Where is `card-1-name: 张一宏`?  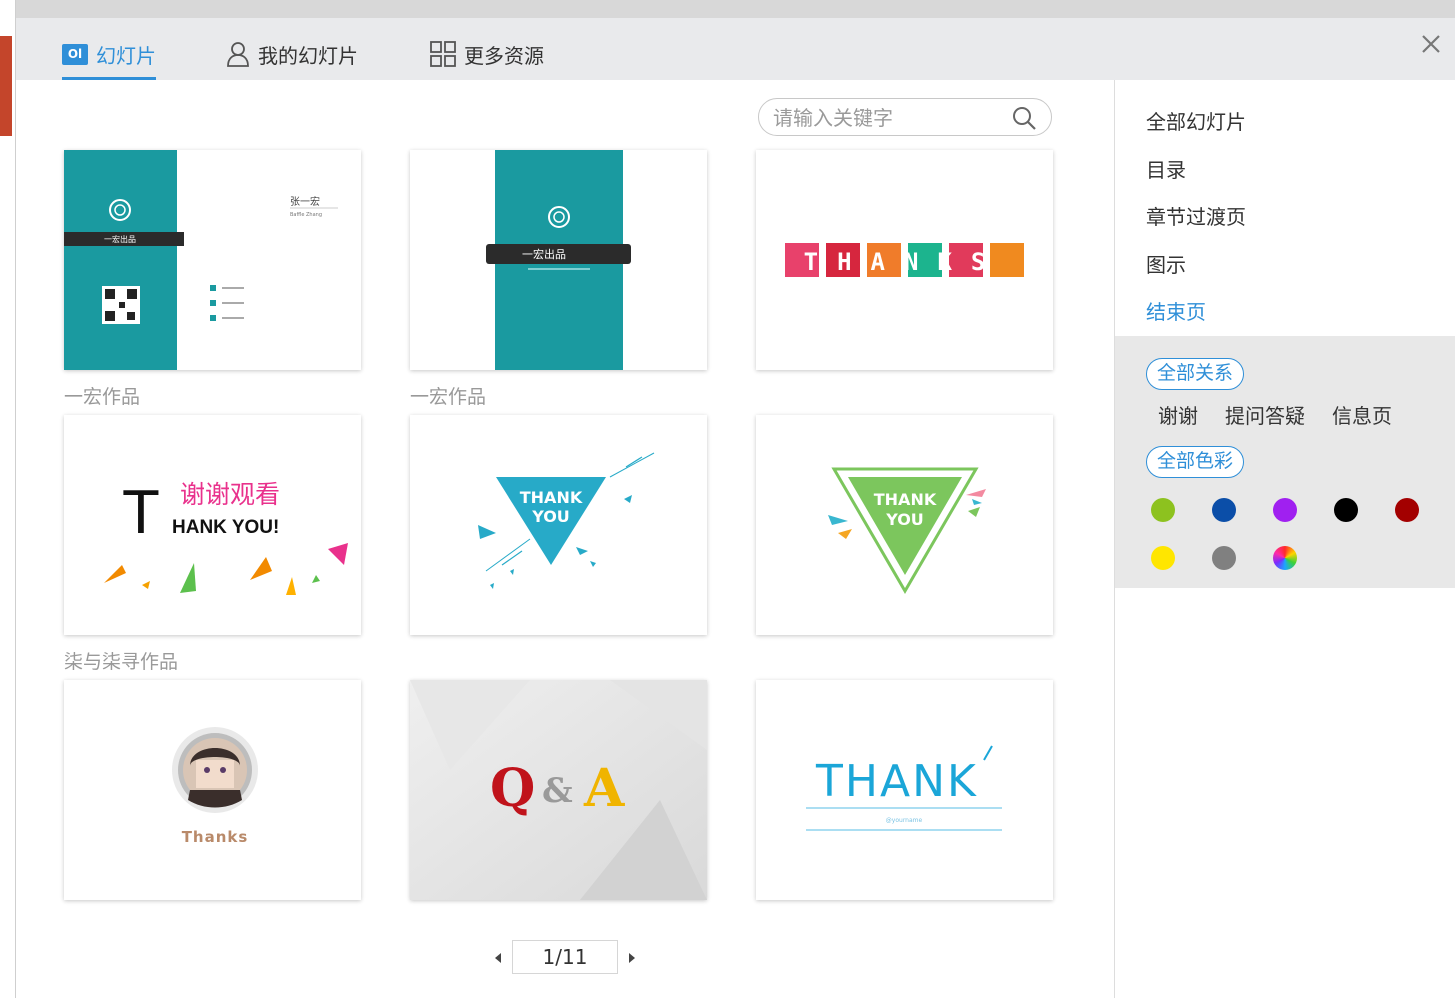 card-1-name: 张一宏 is located at coordinates (305, 201).